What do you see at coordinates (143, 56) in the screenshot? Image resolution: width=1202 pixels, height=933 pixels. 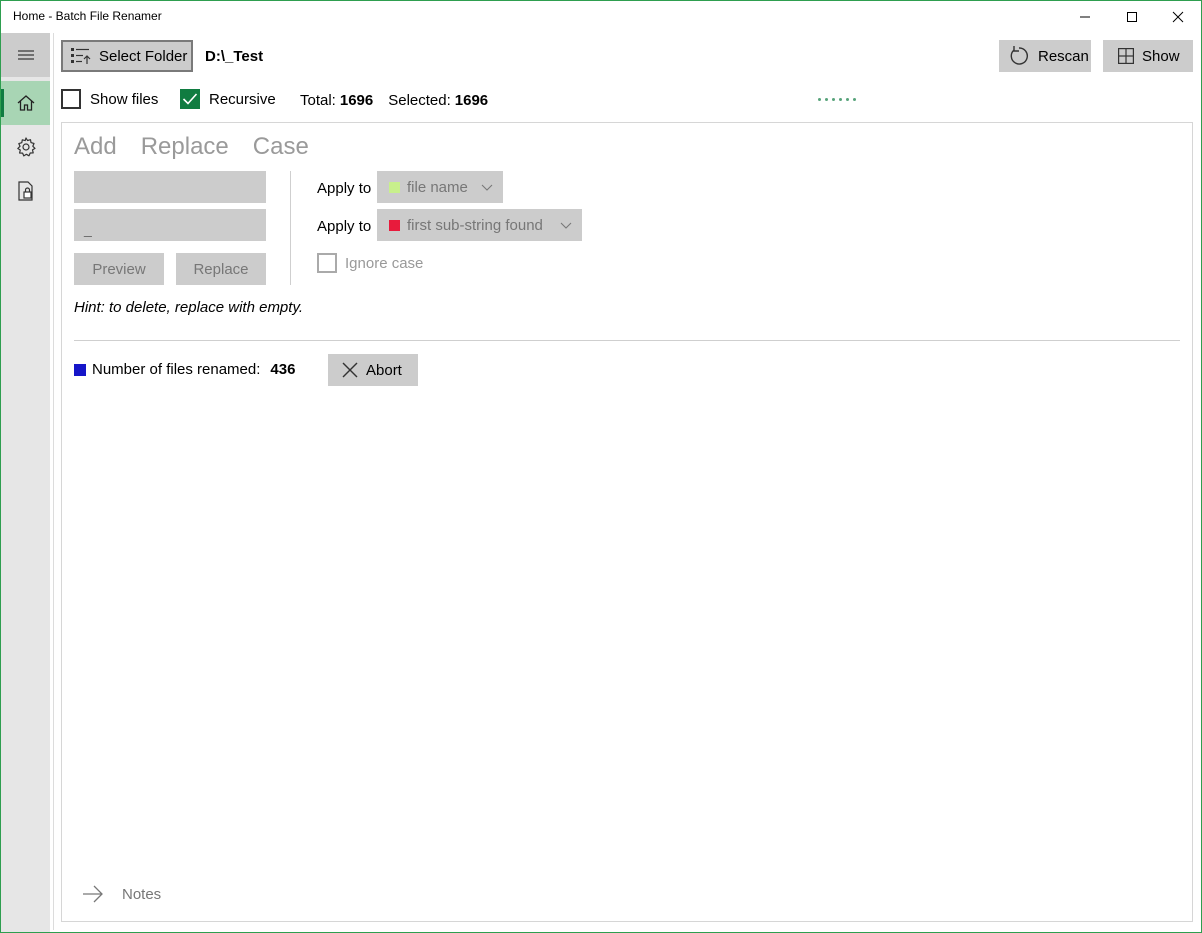 I see `select-folder-label: Select Folder` at bounding box center [143, 56].